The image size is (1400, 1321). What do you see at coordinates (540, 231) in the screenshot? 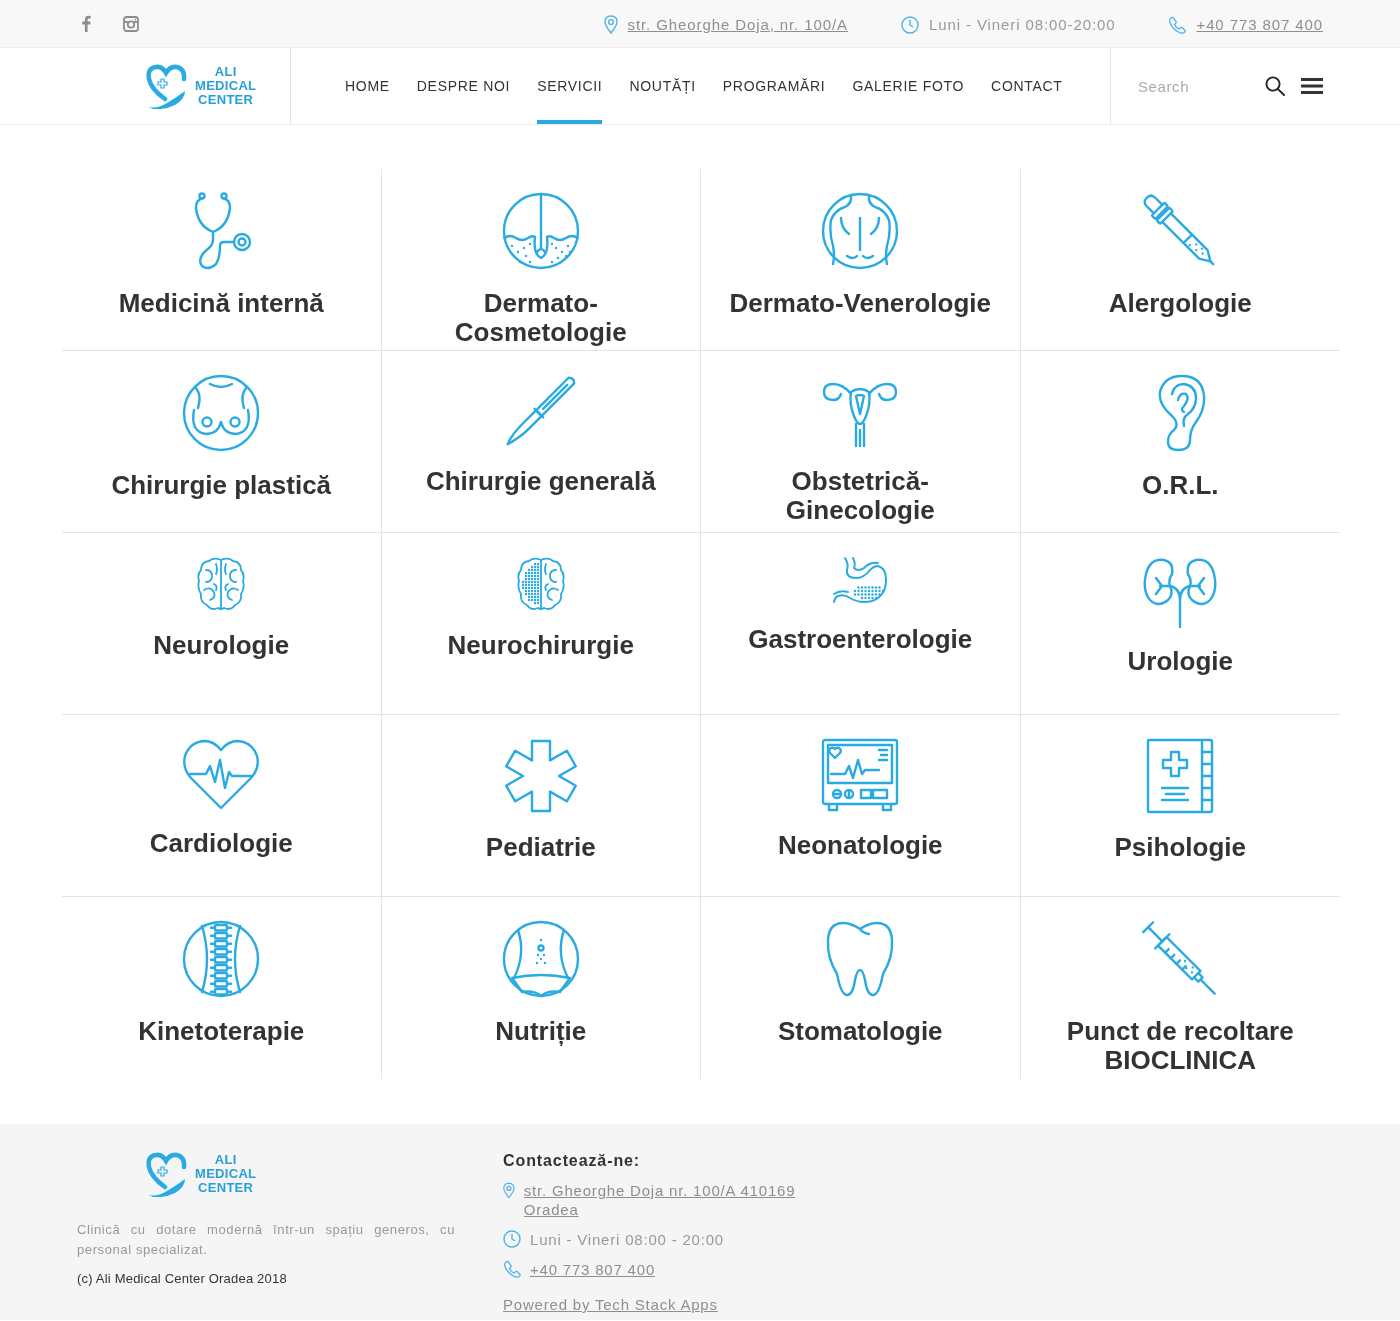
I see `hair-follicle-icon` at bounding box center [540, 231].